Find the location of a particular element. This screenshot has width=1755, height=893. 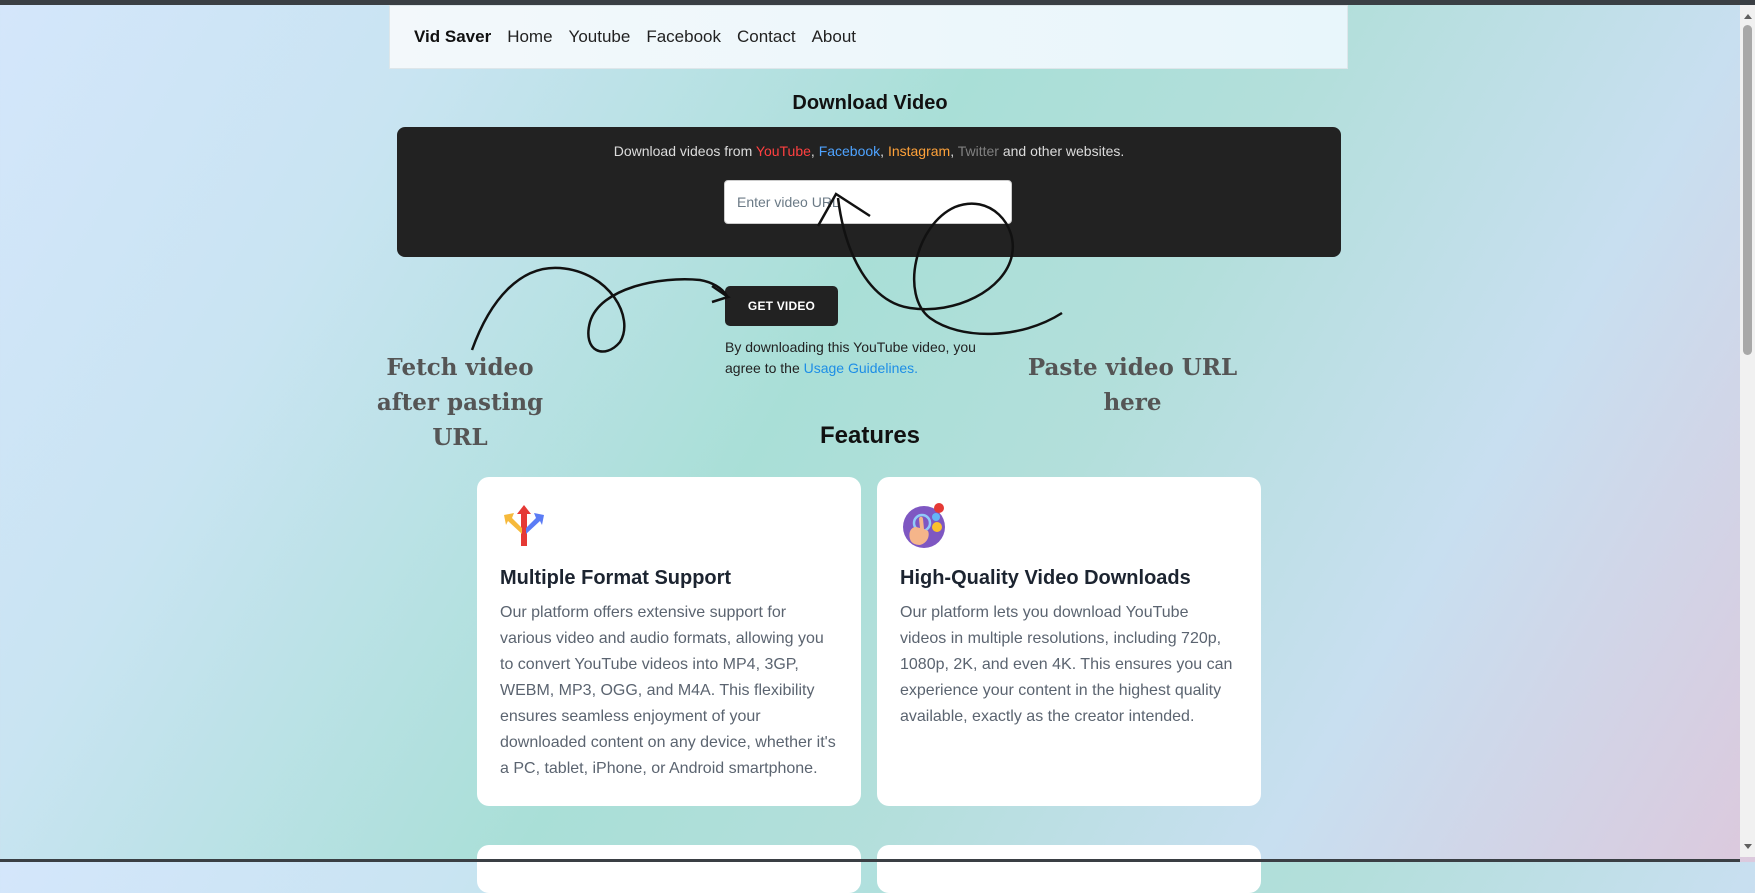

scrollbar is located at coordinates (1747, 431).